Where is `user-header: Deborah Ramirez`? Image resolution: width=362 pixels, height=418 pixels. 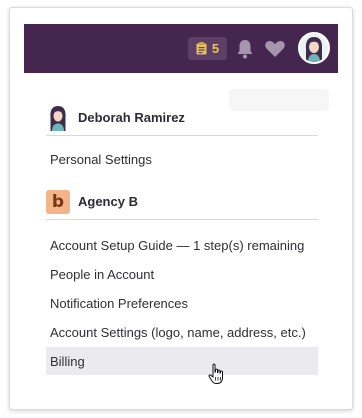 user-header: Deborah Ramirez is located at coordinates (182, 118).